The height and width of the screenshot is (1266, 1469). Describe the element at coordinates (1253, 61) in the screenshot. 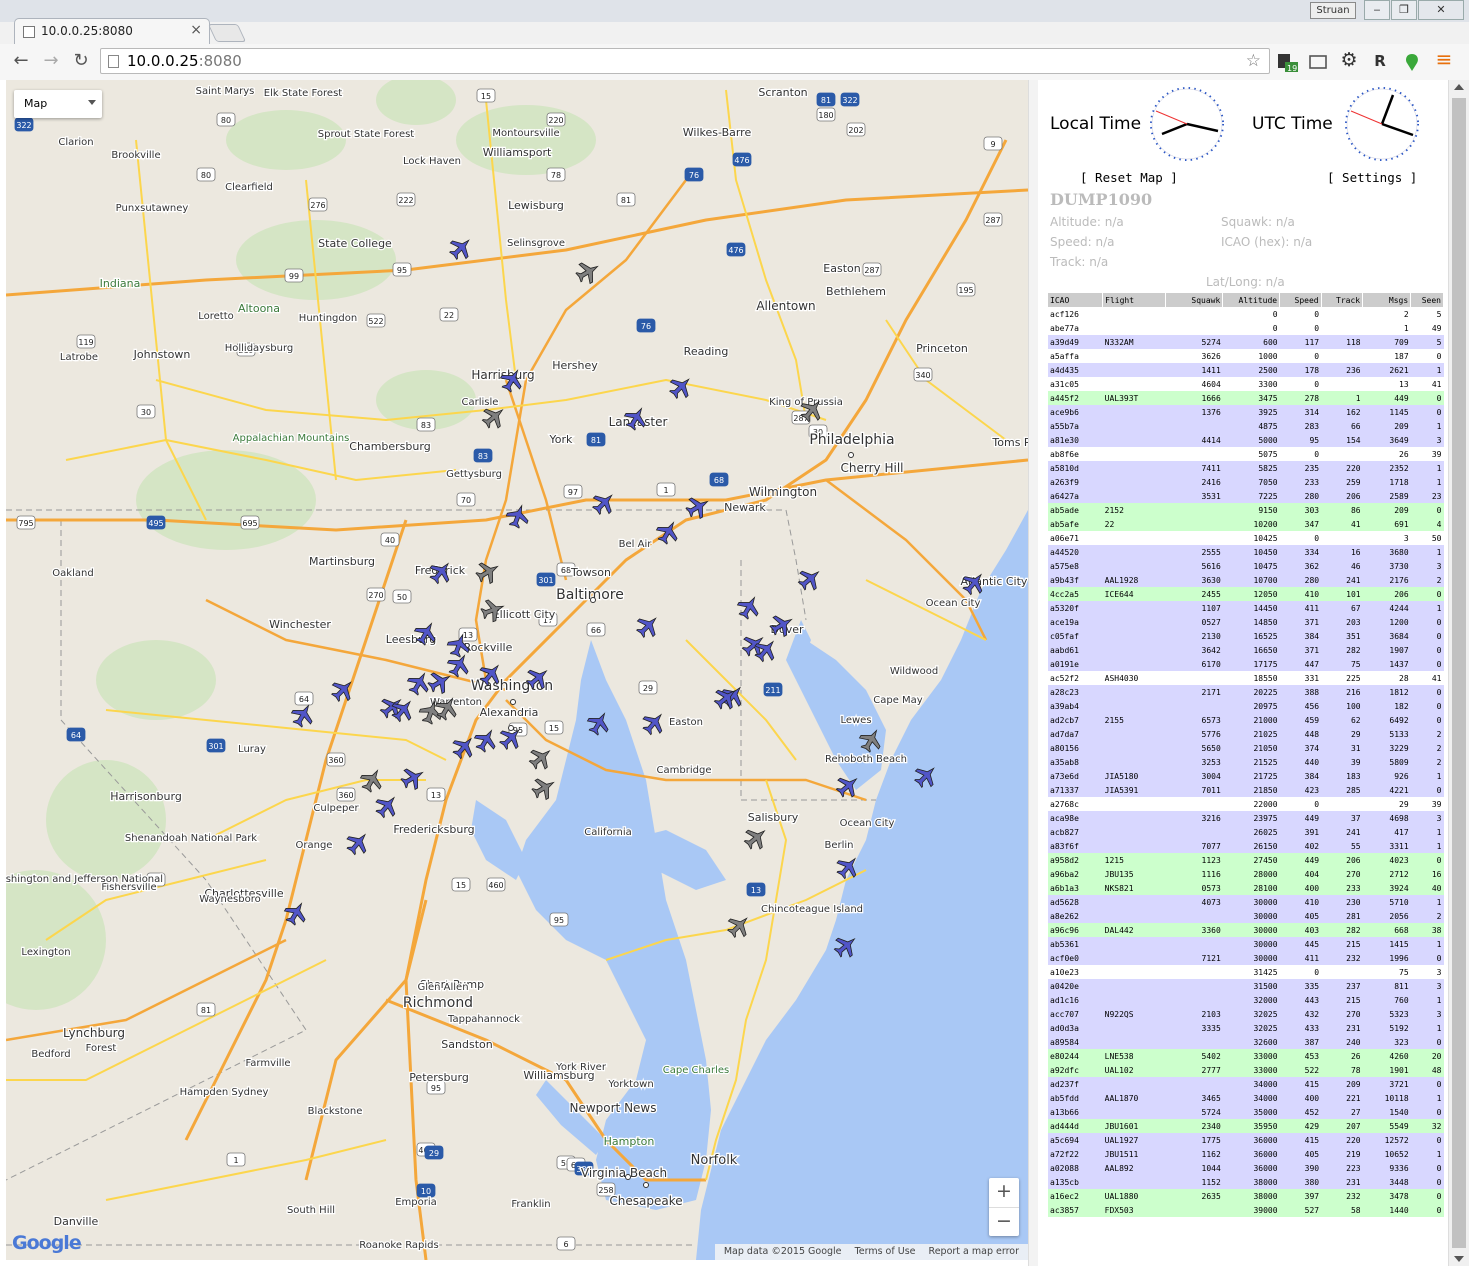

I see `bookmark-star-icon: ☆` at that location.